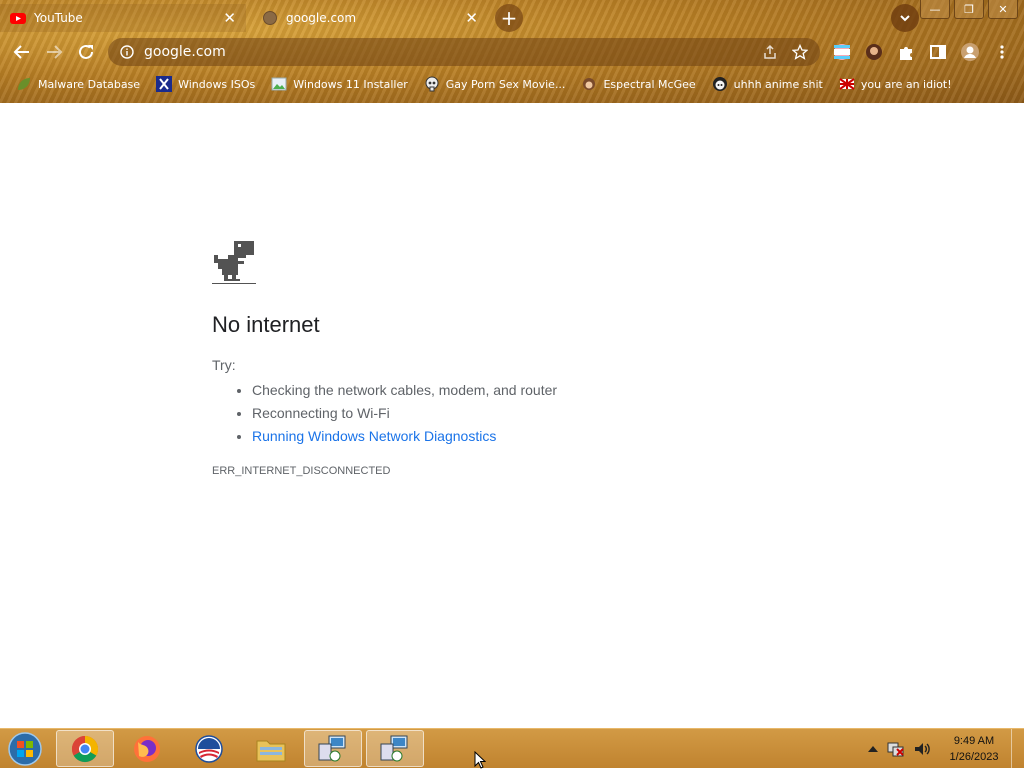 The height and width of the screenshot is (771, 1024). I want to click on leaf-icon, so click(24, 84).